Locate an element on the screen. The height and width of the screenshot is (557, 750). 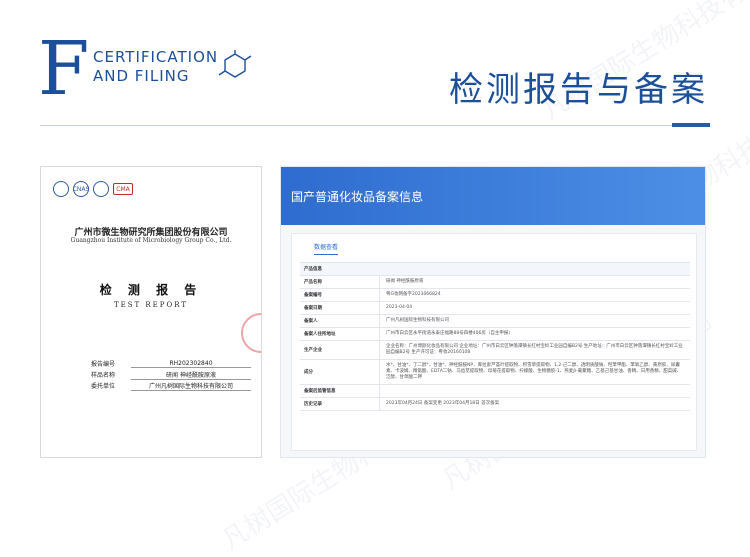
badge-logo-icon is located at coordinates (101, 189).